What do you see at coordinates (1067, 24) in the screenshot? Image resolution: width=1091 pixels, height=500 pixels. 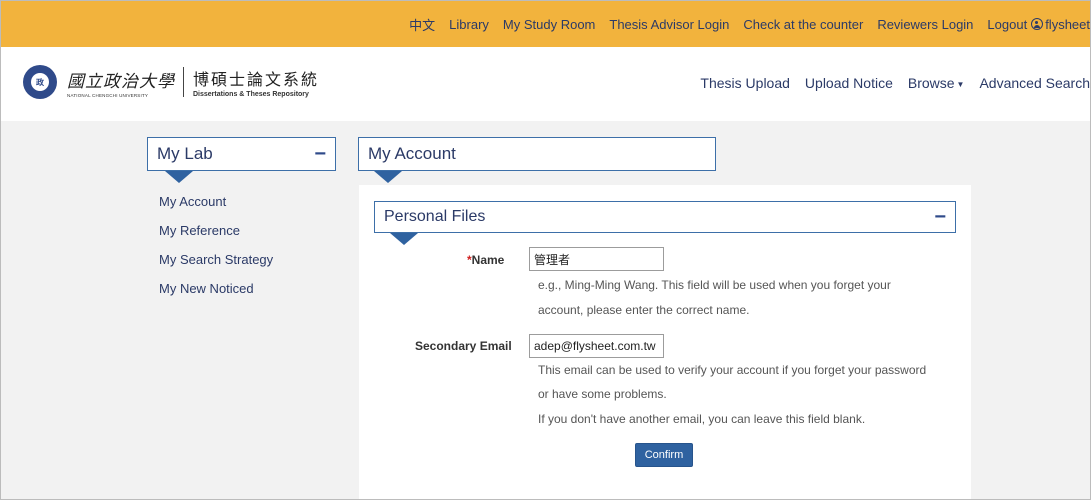 I see `username: flysheet` at bounding box center [1067, 24].